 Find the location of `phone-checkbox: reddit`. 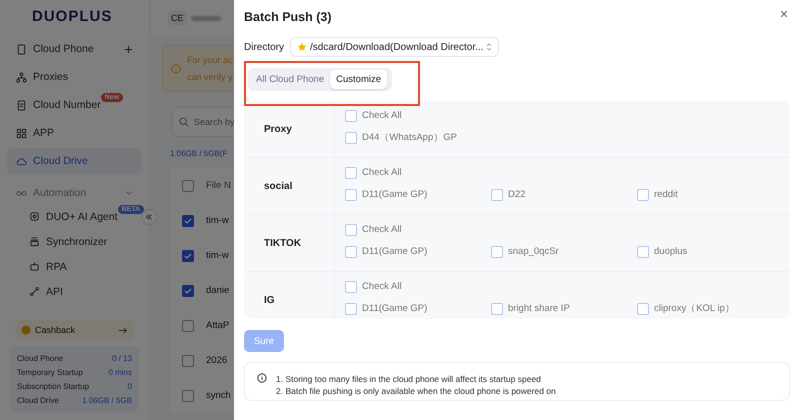

phone-checkbox: reddit is located at coordinates (657, 194).